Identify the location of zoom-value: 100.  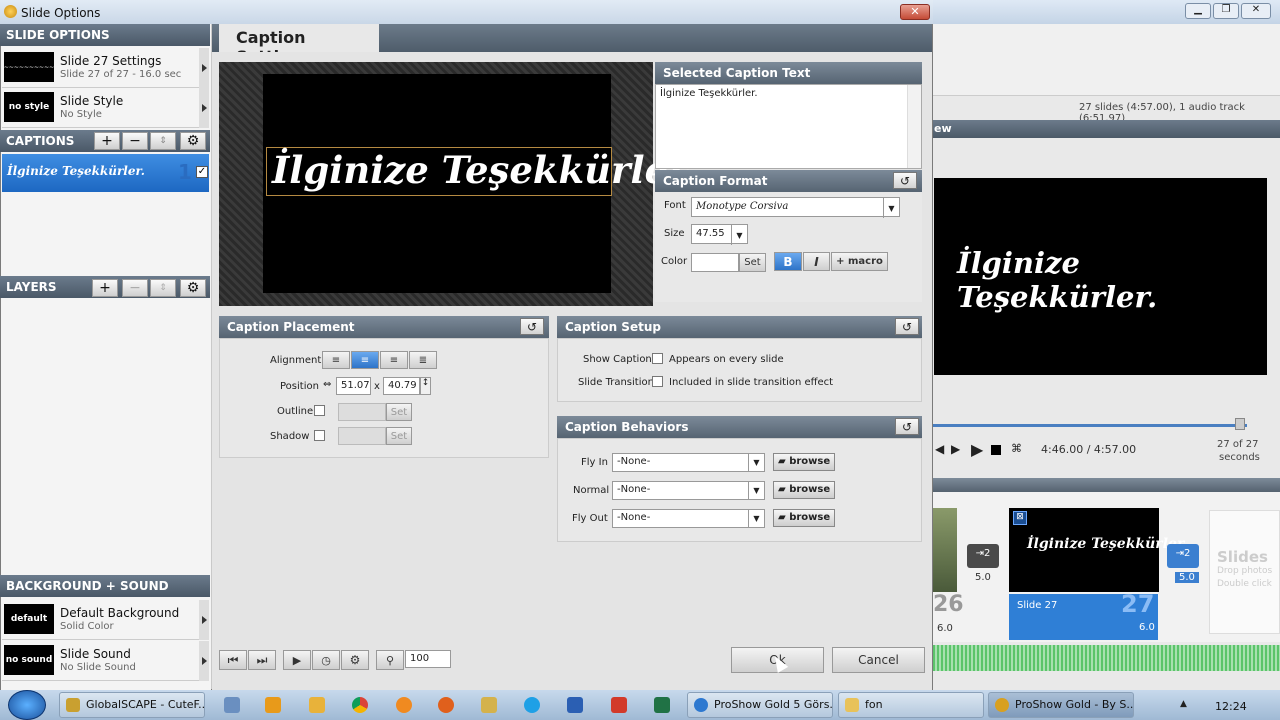
(420, 658).